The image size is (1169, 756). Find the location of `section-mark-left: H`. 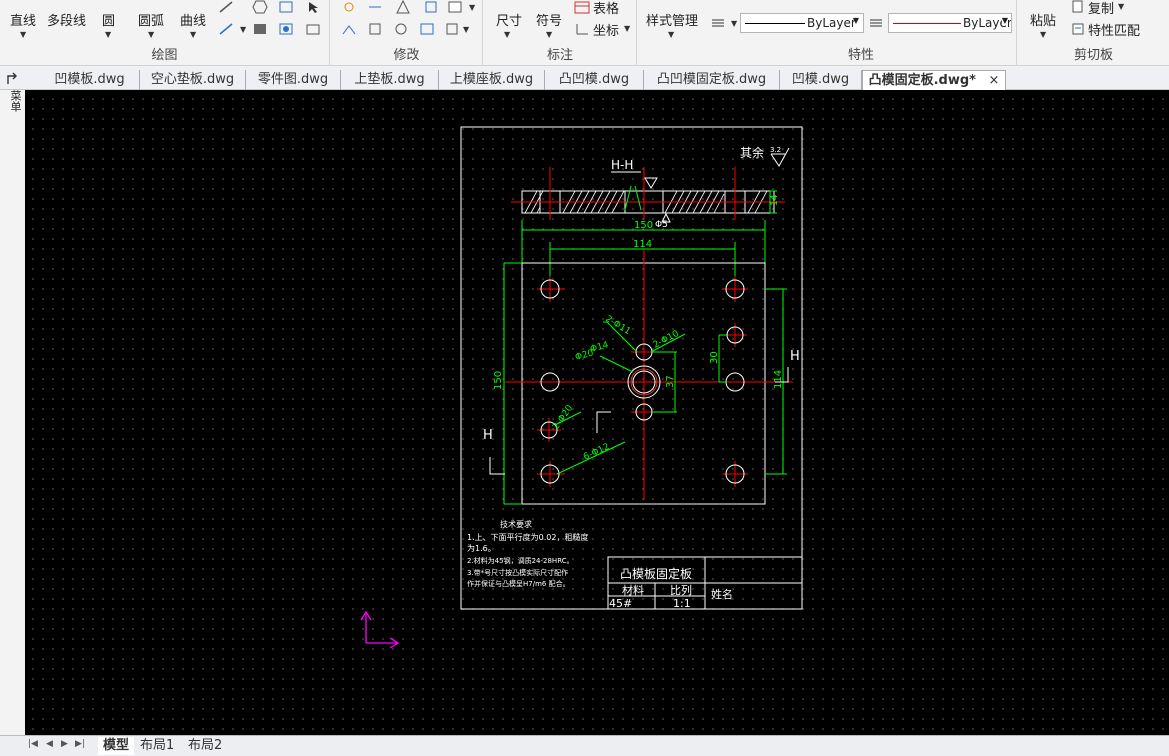

section-mark-left: H is located at coordinates (488, 435).